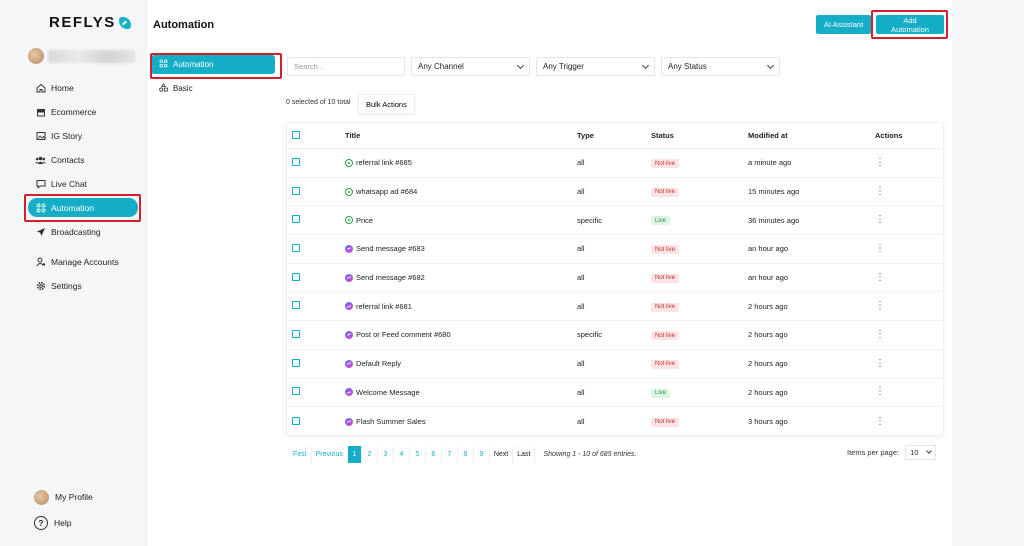 This screenshot has height=546, width=1024. Describe the element at coordinates (615, 278) in the screenshot. I see `table-row: Send message #682 all Not live an hour ago ⋮` at that location.